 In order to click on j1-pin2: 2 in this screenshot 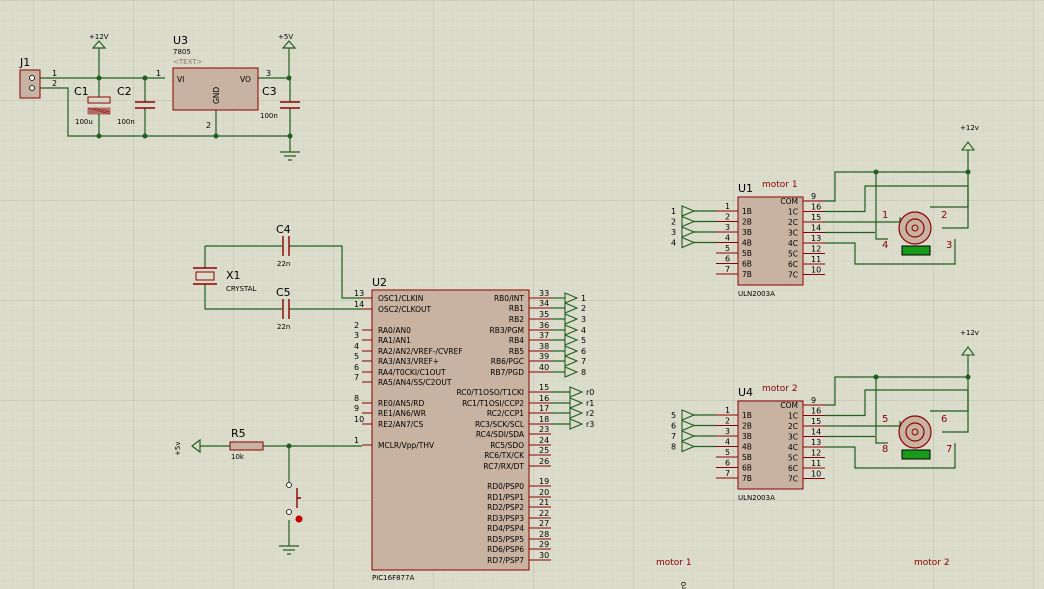, I will do `click(54, 83)`.